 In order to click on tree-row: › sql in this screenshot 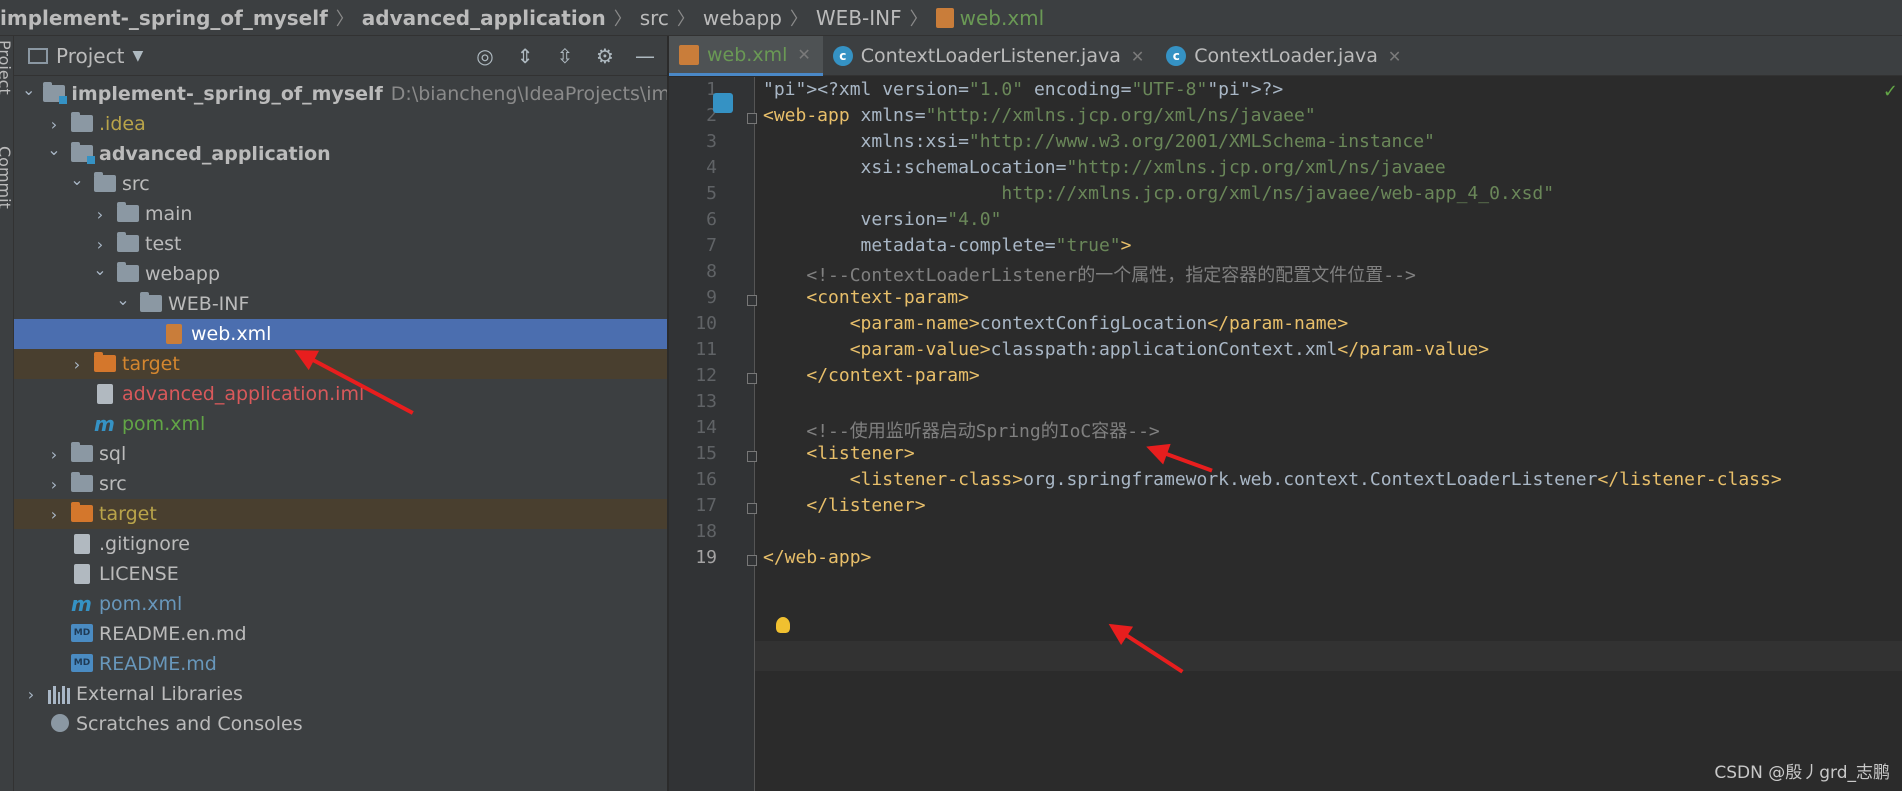, I will do `click(340, 454)`.